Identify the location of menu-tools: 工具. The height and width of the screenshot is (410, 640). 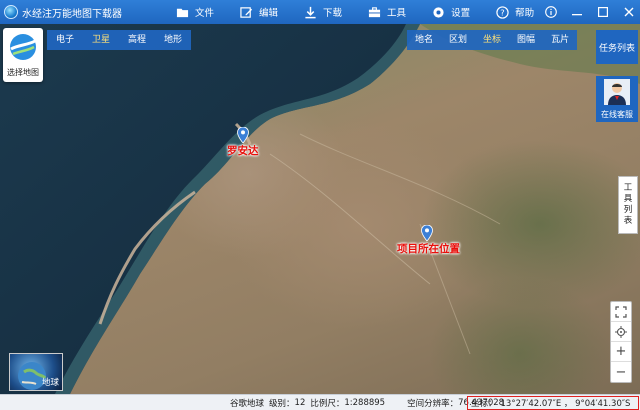
(387, 12).